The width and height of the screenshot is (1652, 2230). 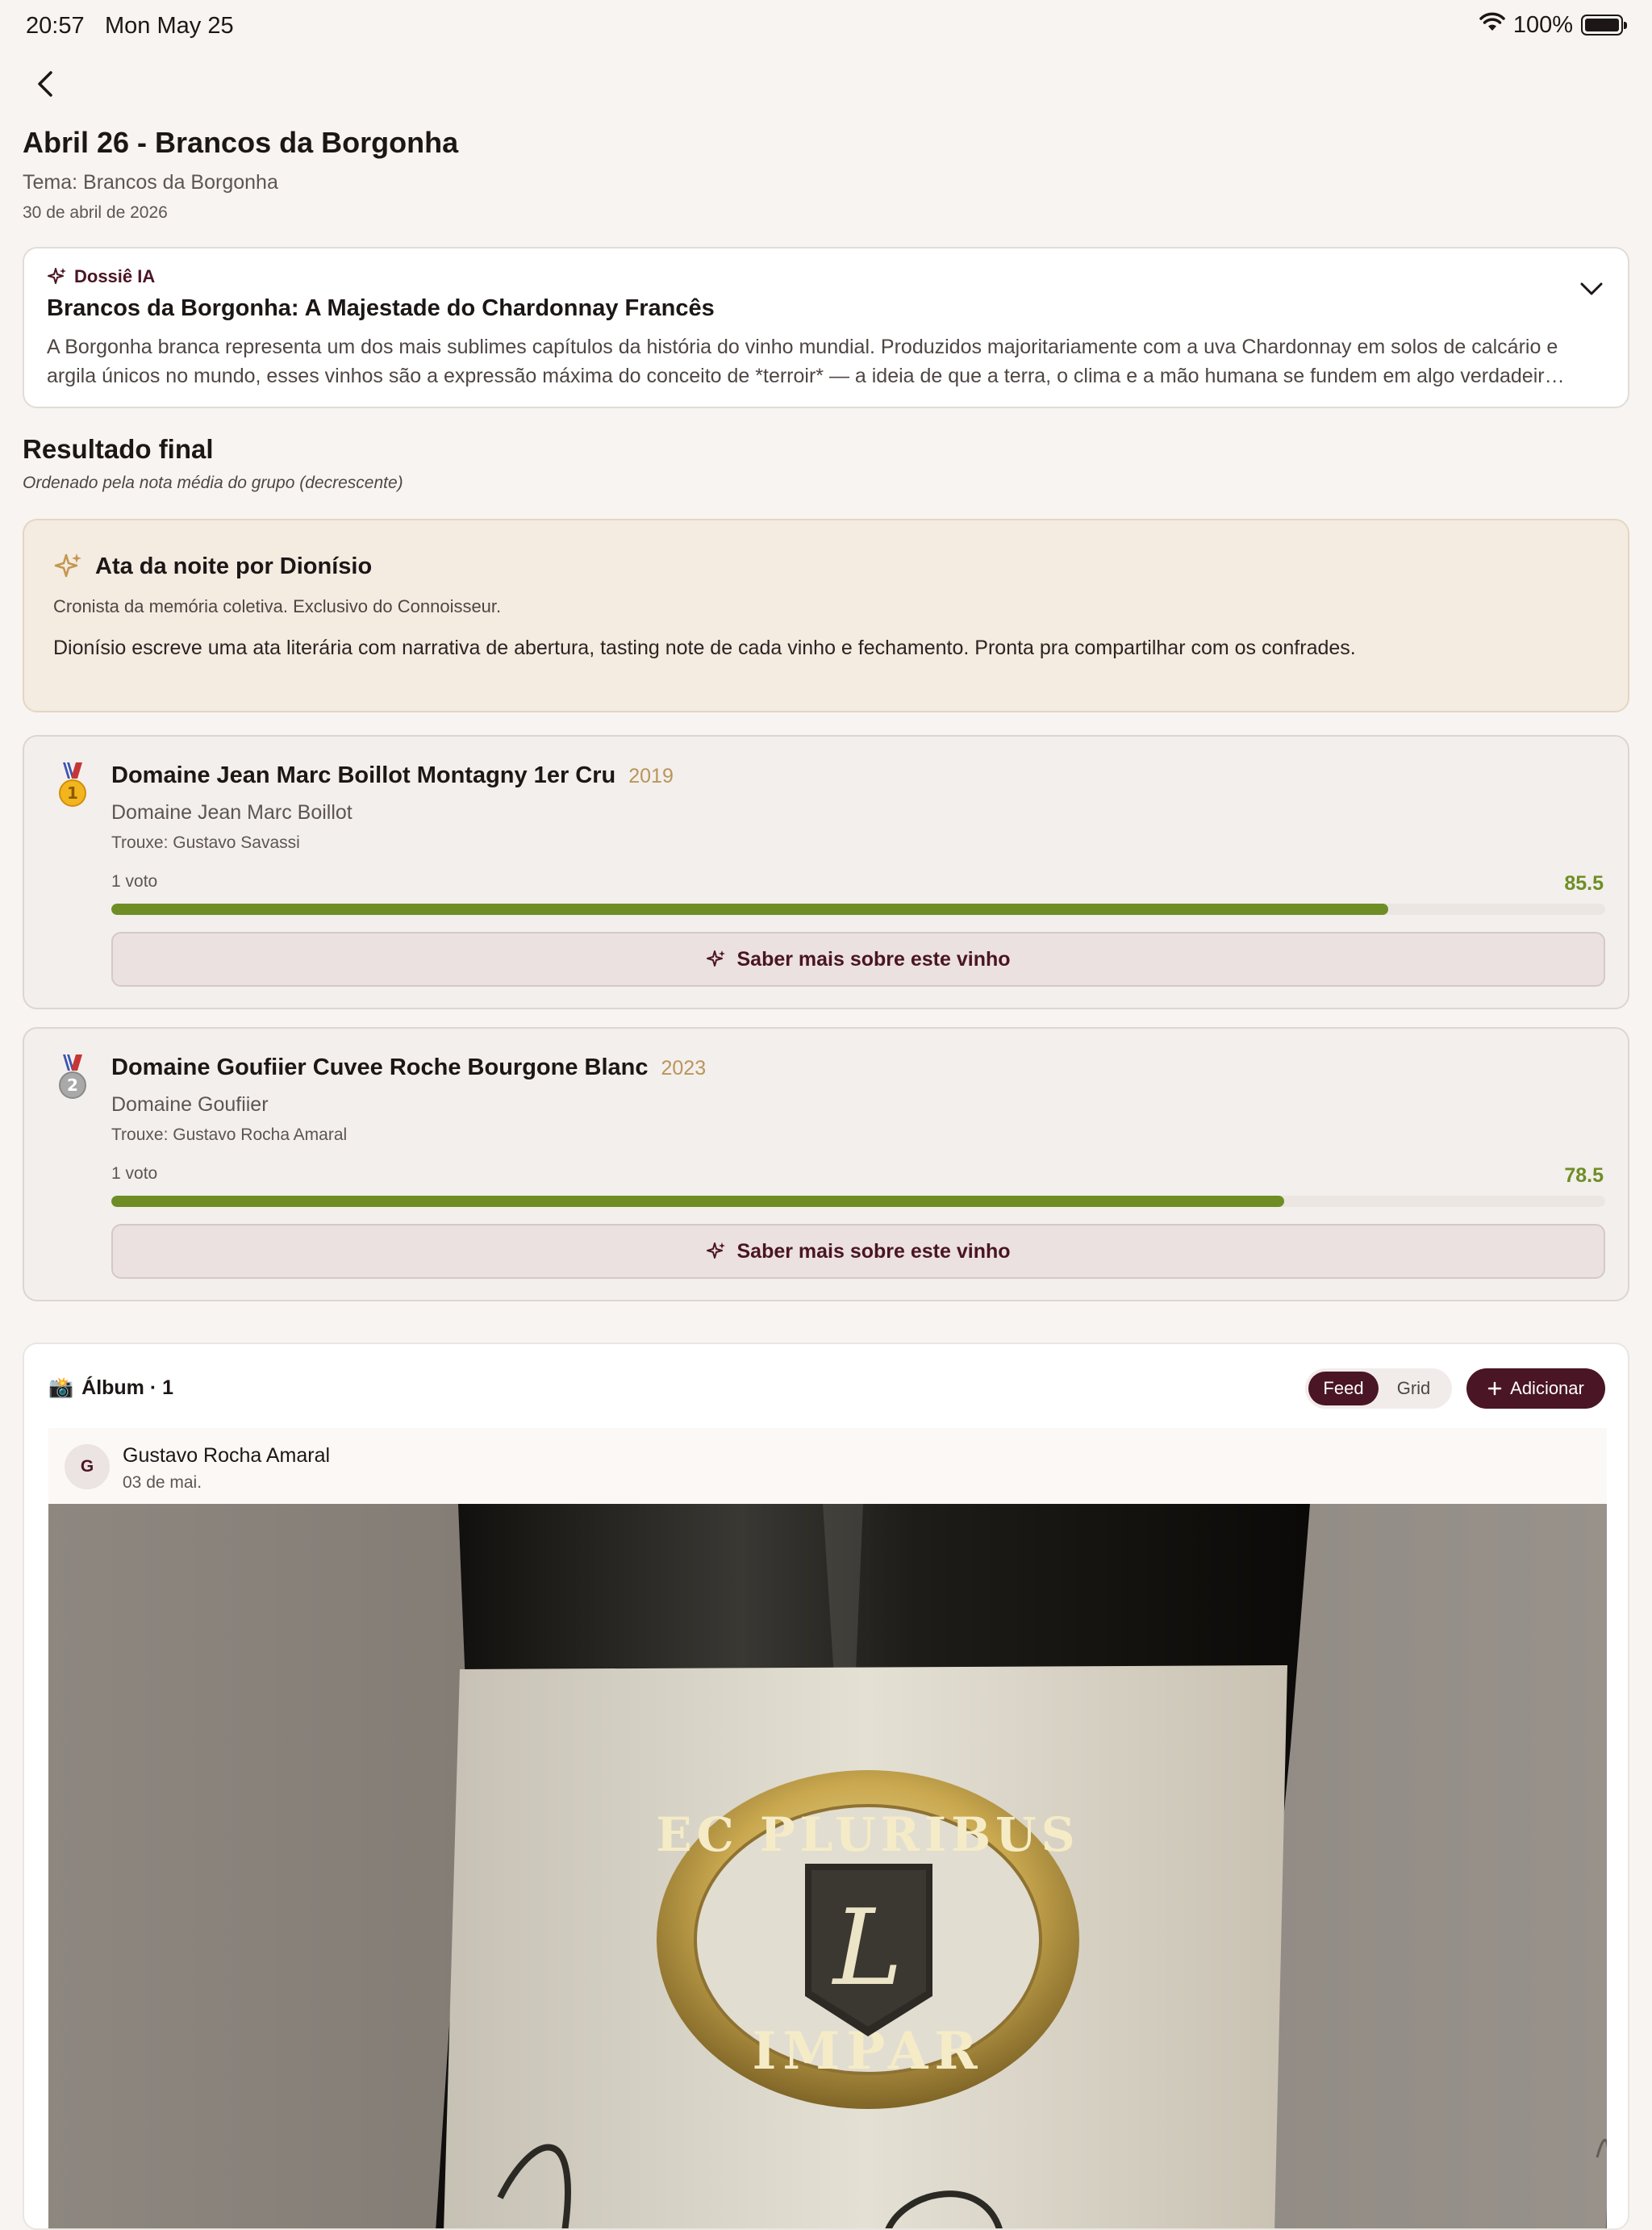 I want to click on add-photo-button: Adicionar, so click(x=1535, y=1388).